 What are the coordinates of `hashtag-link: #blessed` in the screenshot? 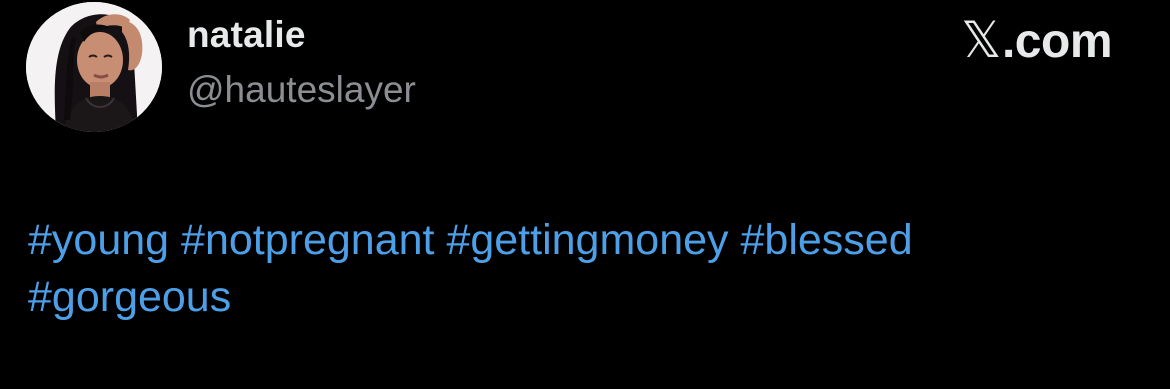 It's located at (826, 240).